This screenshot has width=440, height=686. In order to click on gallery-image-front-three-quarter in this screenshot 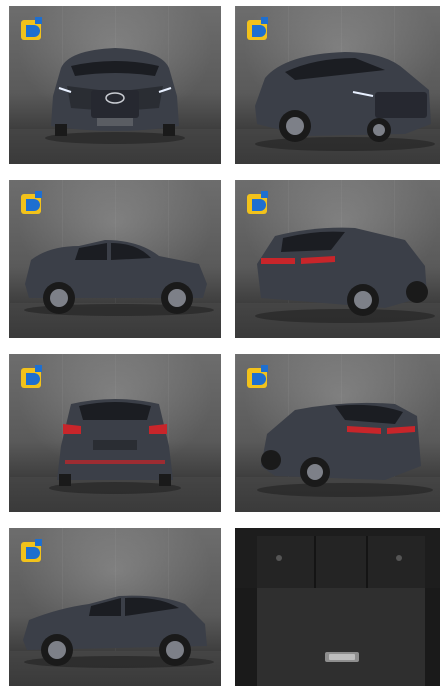, I will do `click(337, 85)`.